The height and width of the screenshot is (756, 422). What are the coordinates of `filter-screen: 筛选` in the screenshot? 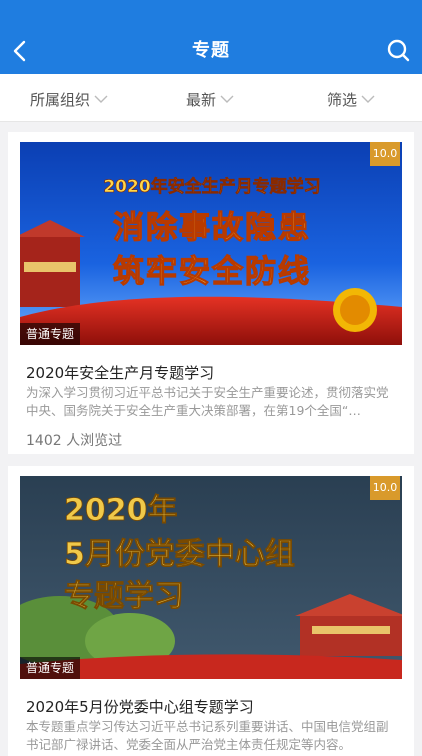 It's located at (351, 99).